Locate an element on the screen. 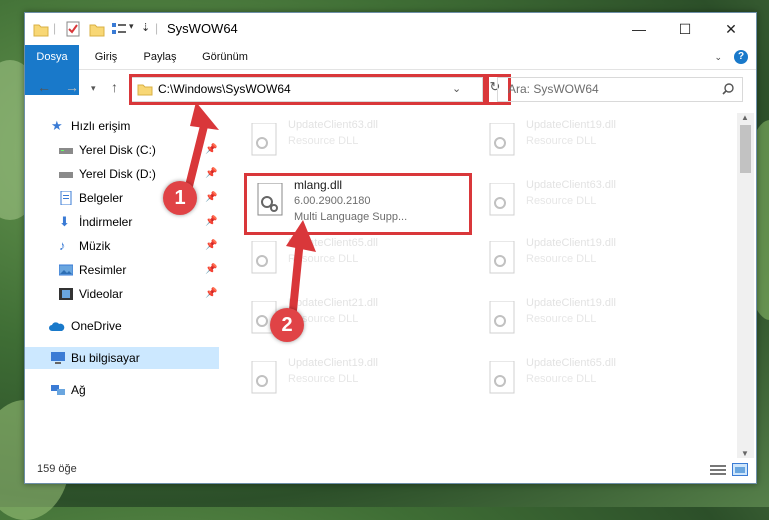 Image resolution: width=769 pixels, height=520 pixels. annotation-overlay is located at coordinates (249, 213).